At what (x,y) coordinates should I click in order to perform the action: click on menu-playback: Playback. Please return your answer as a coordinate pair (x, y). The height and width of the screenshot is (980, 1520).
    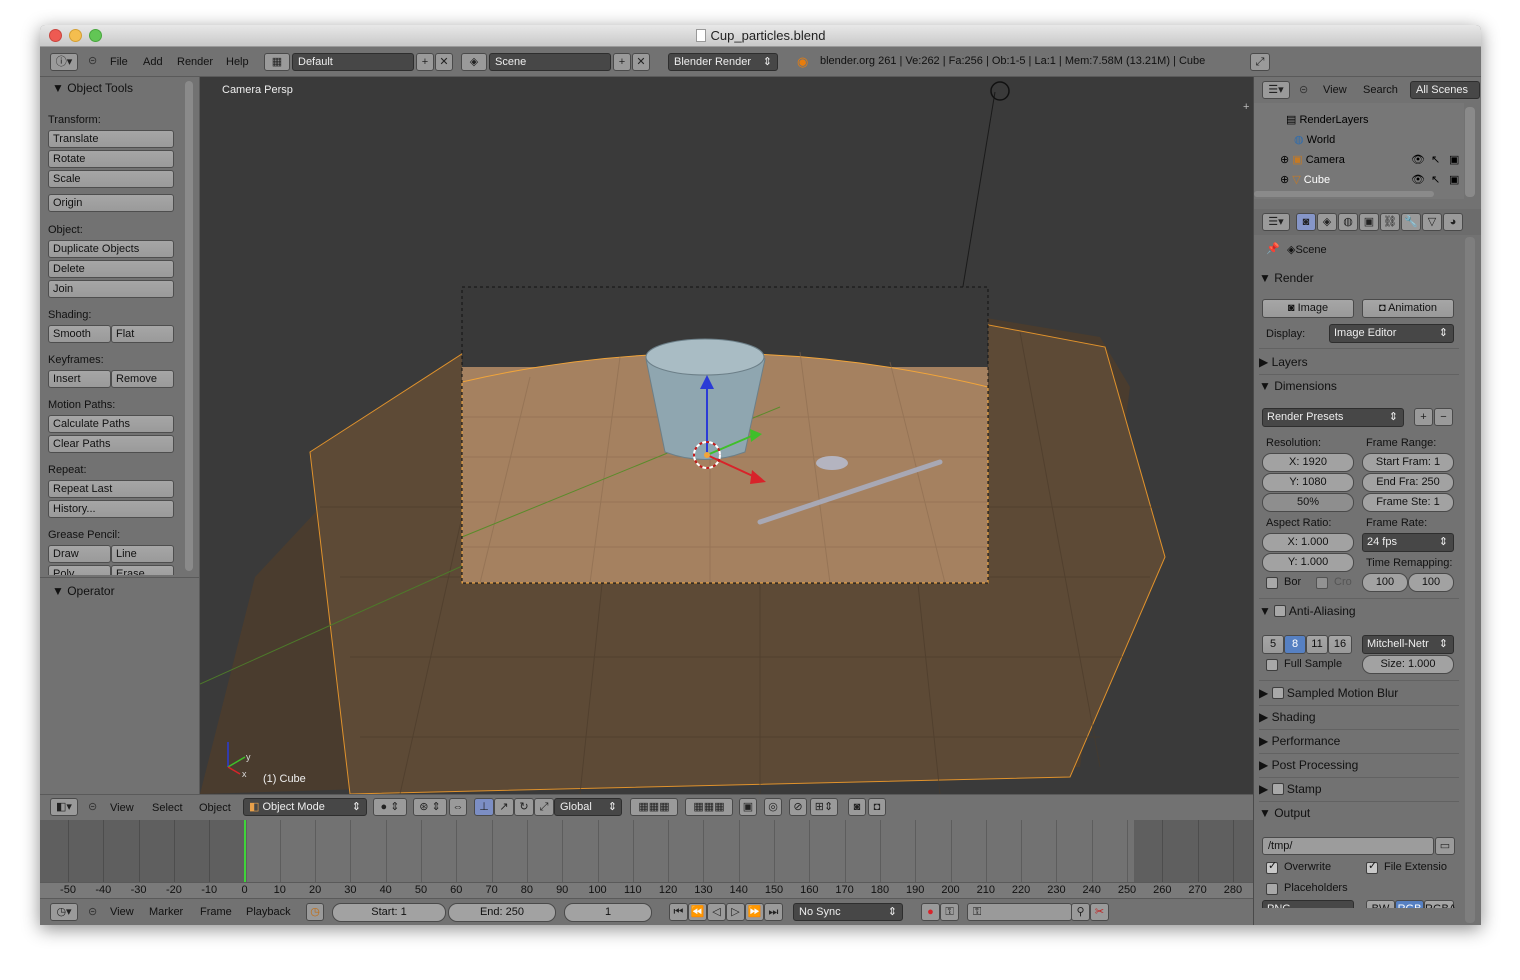
    Looking at the image, I should click on (268, 912).